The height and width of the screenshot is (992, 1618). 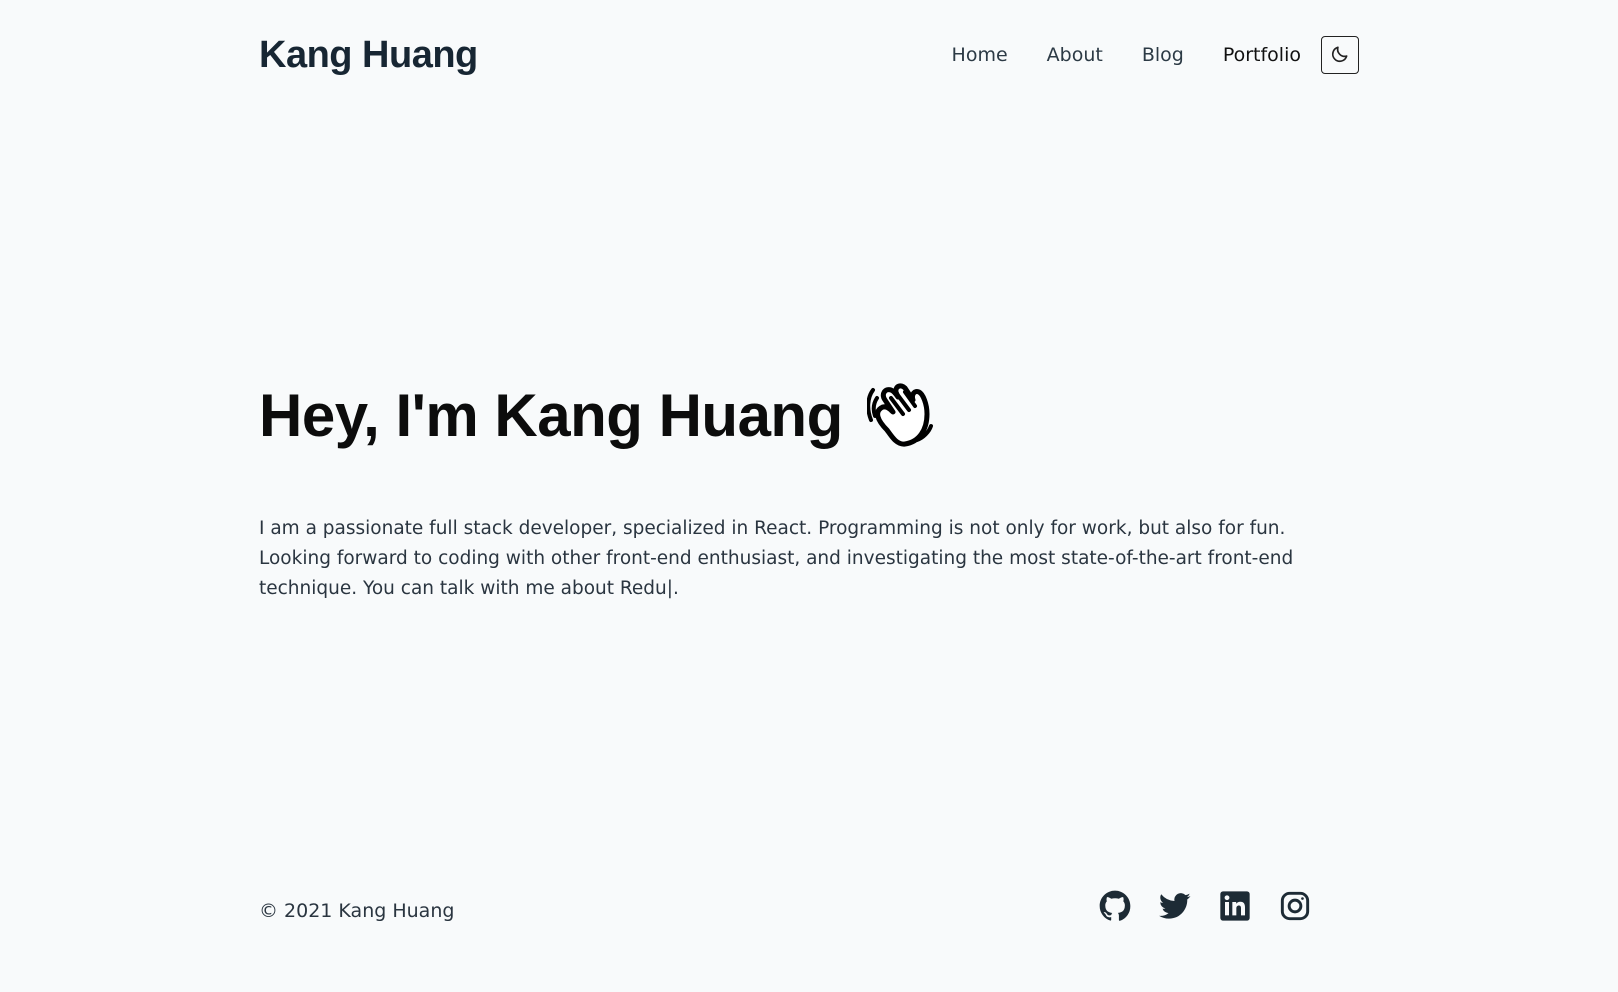 What do you see at coordinates (1175, 906) in the screenshot?
I see `twitter-icon` at bounding box center [1175, 906].